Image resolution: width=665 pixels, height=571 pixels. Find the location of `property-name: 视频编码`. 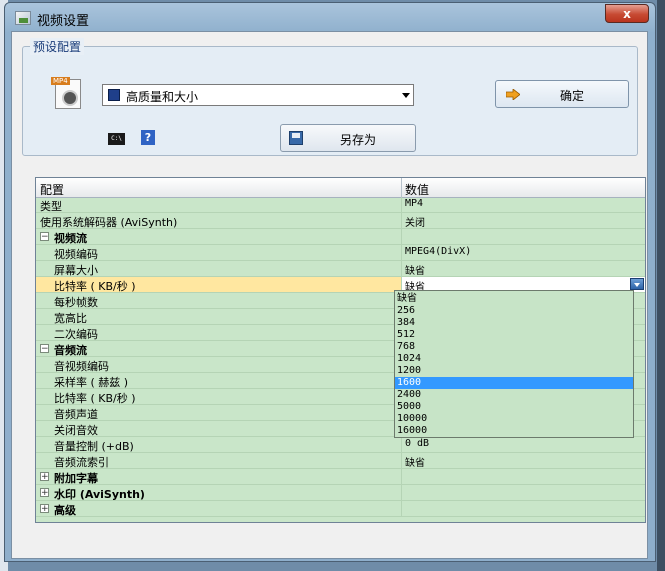

property-name: 视频编码 is located at coordinates (76, 254).